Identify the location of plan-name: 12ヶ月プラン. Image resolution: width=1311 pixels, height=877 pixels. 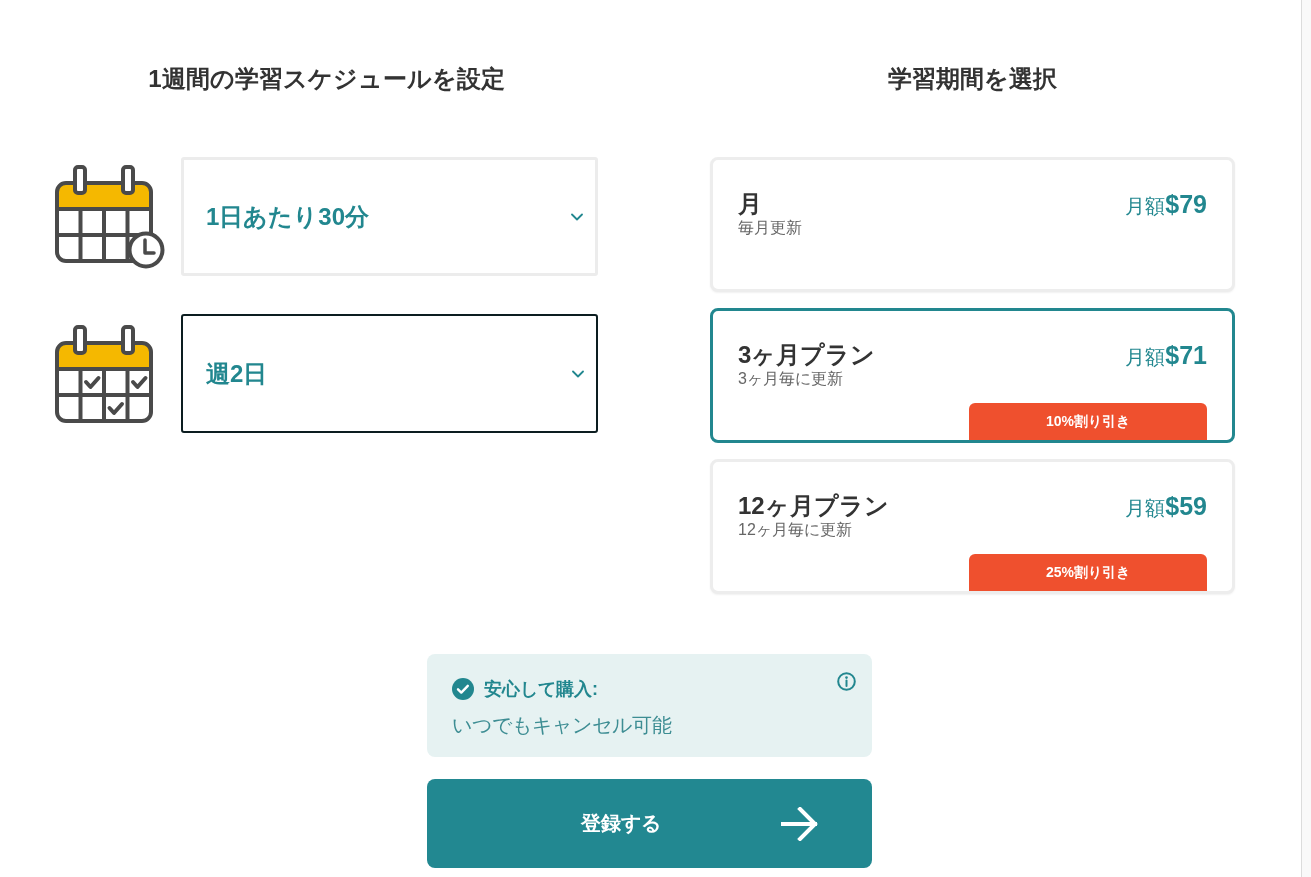
(813, 506).